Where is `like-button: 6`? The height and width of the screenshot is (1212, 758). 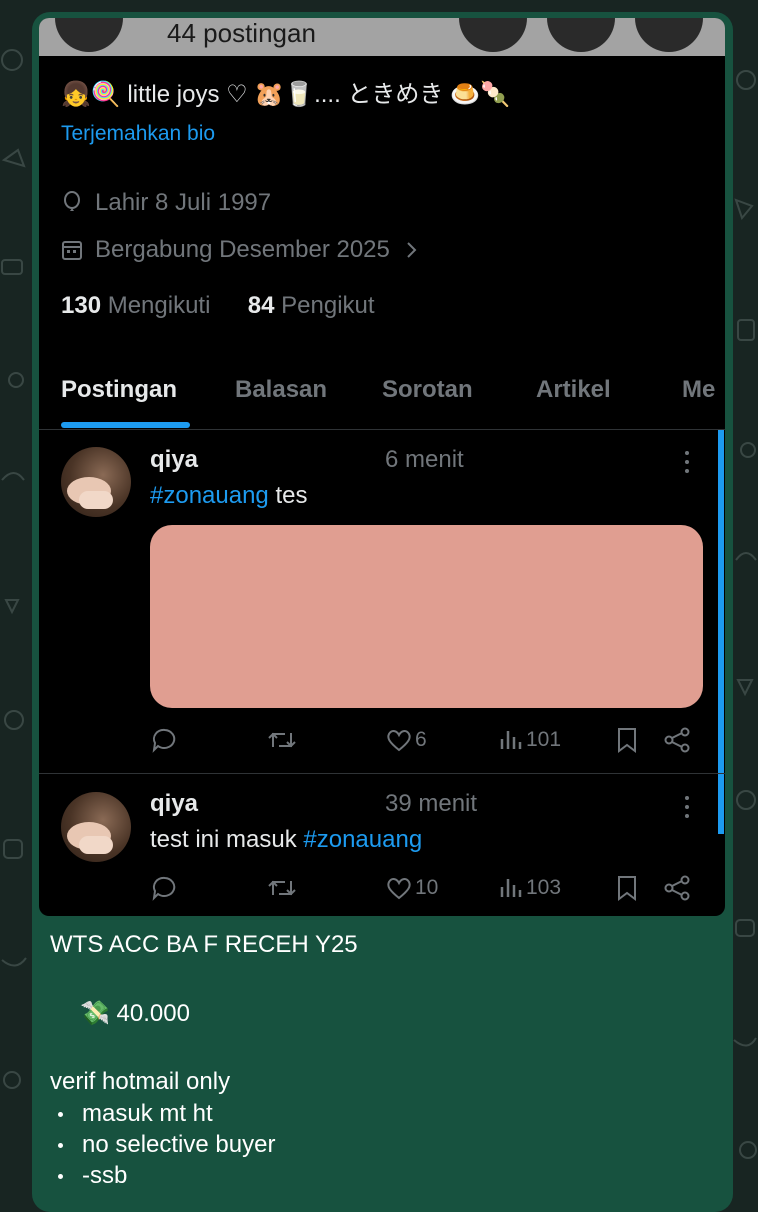
like-button: 6 is located at coordinates (406, 740).